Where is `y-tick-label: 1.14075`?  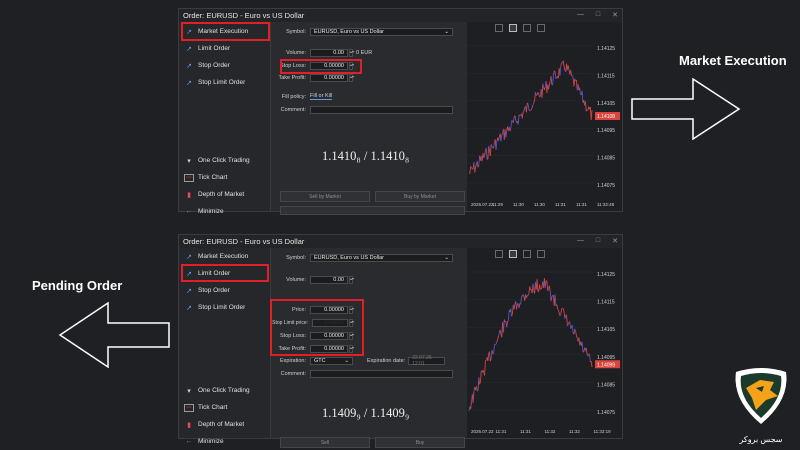
y-tick-label: 1.14075 is located at coordinates (606, 413).